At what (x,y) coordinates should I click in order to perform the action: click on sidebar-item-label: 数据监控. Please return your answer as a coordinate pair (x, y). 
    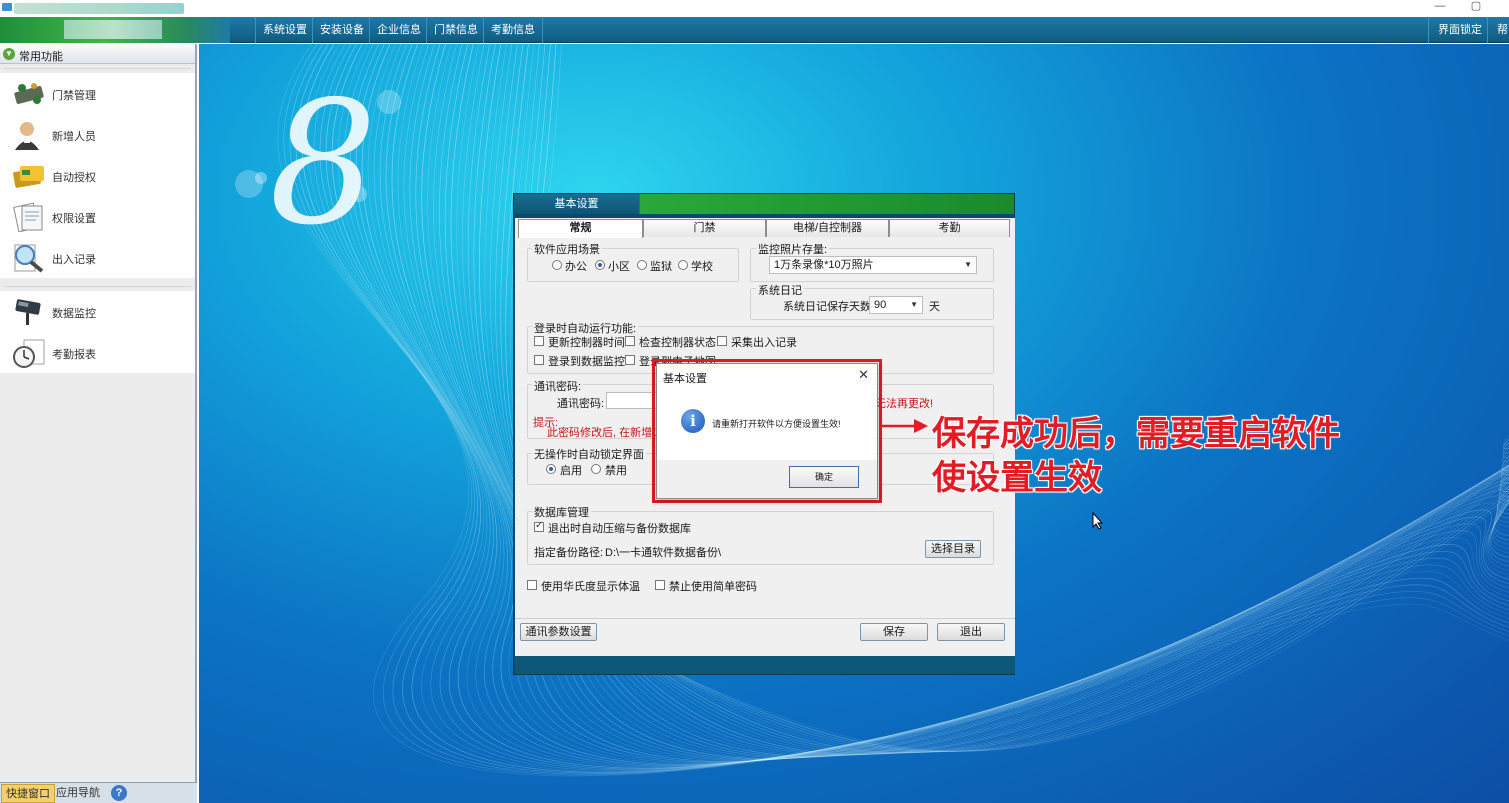
    Looking at the image, I should click on (74, 314).